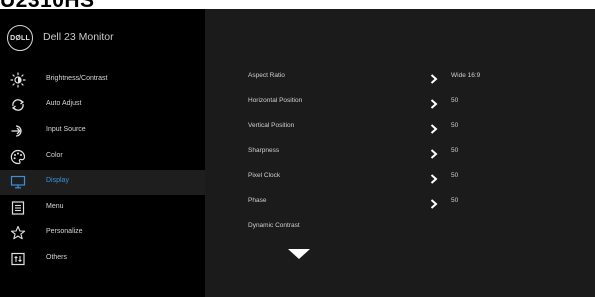  Describe the element at coordinates (264, 175) in the screenshot. I see `setting-label: Pixel Clock` at that location.